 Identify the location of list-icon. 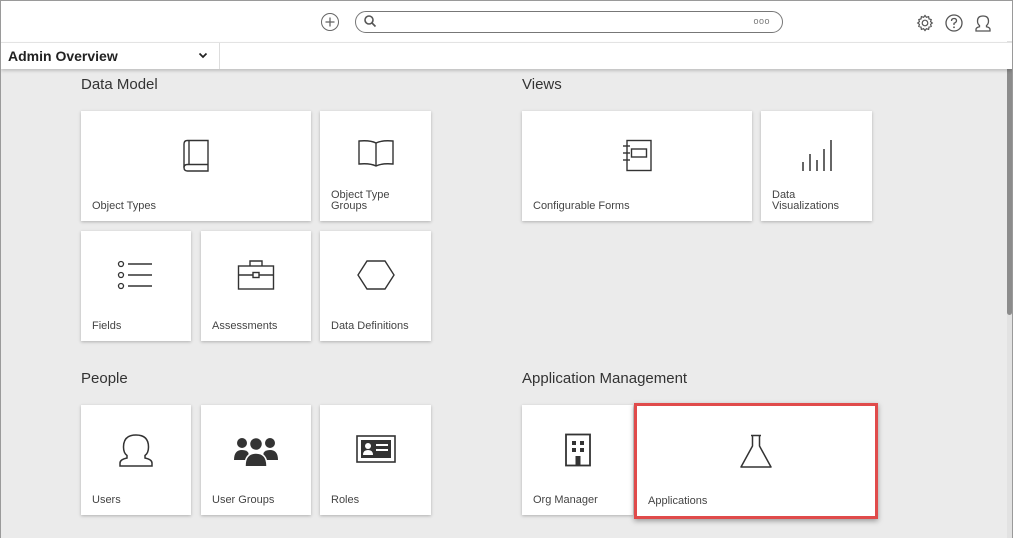
(134, 275).